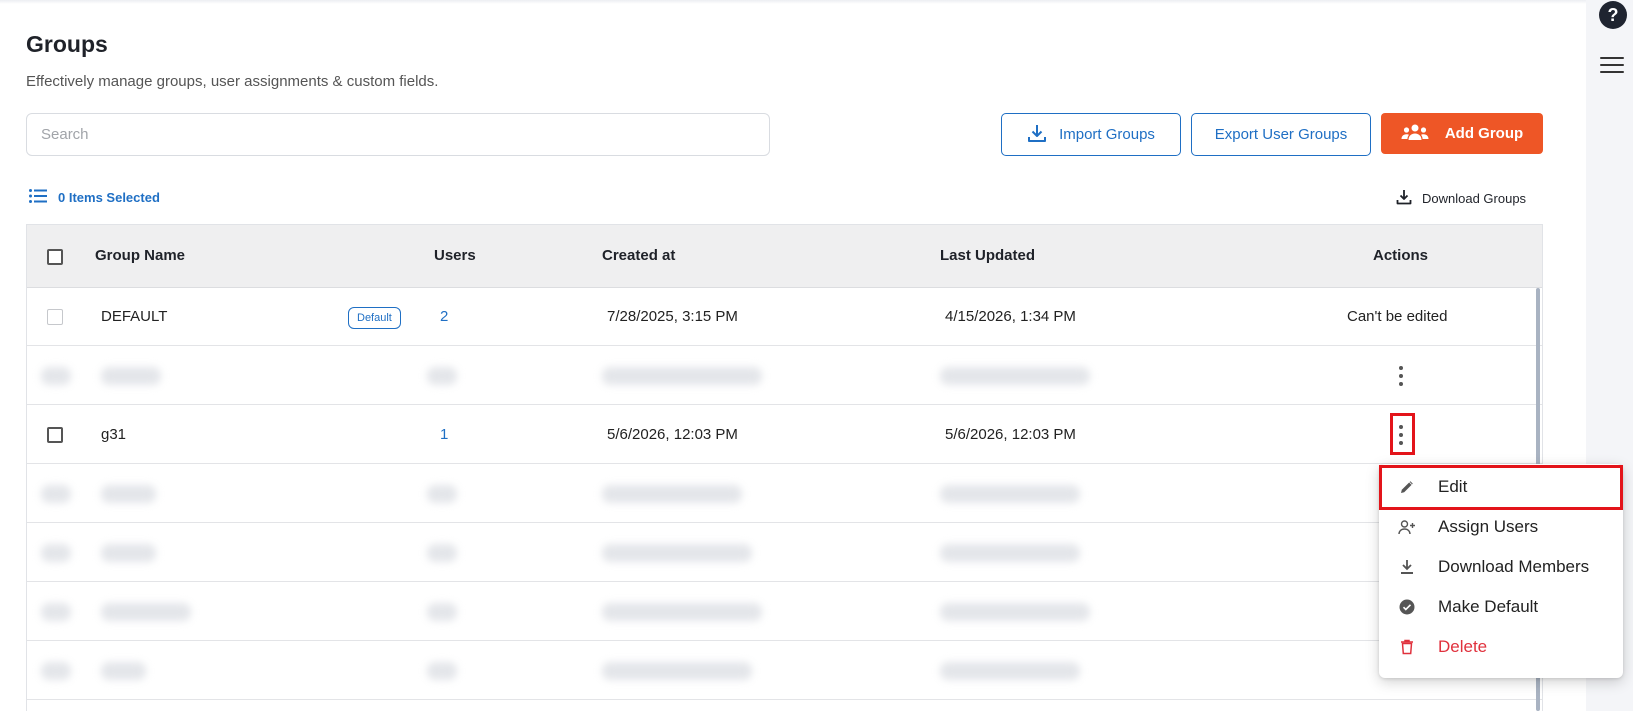  I want to click on add-group-button: Add Group, so click(1462, 133).